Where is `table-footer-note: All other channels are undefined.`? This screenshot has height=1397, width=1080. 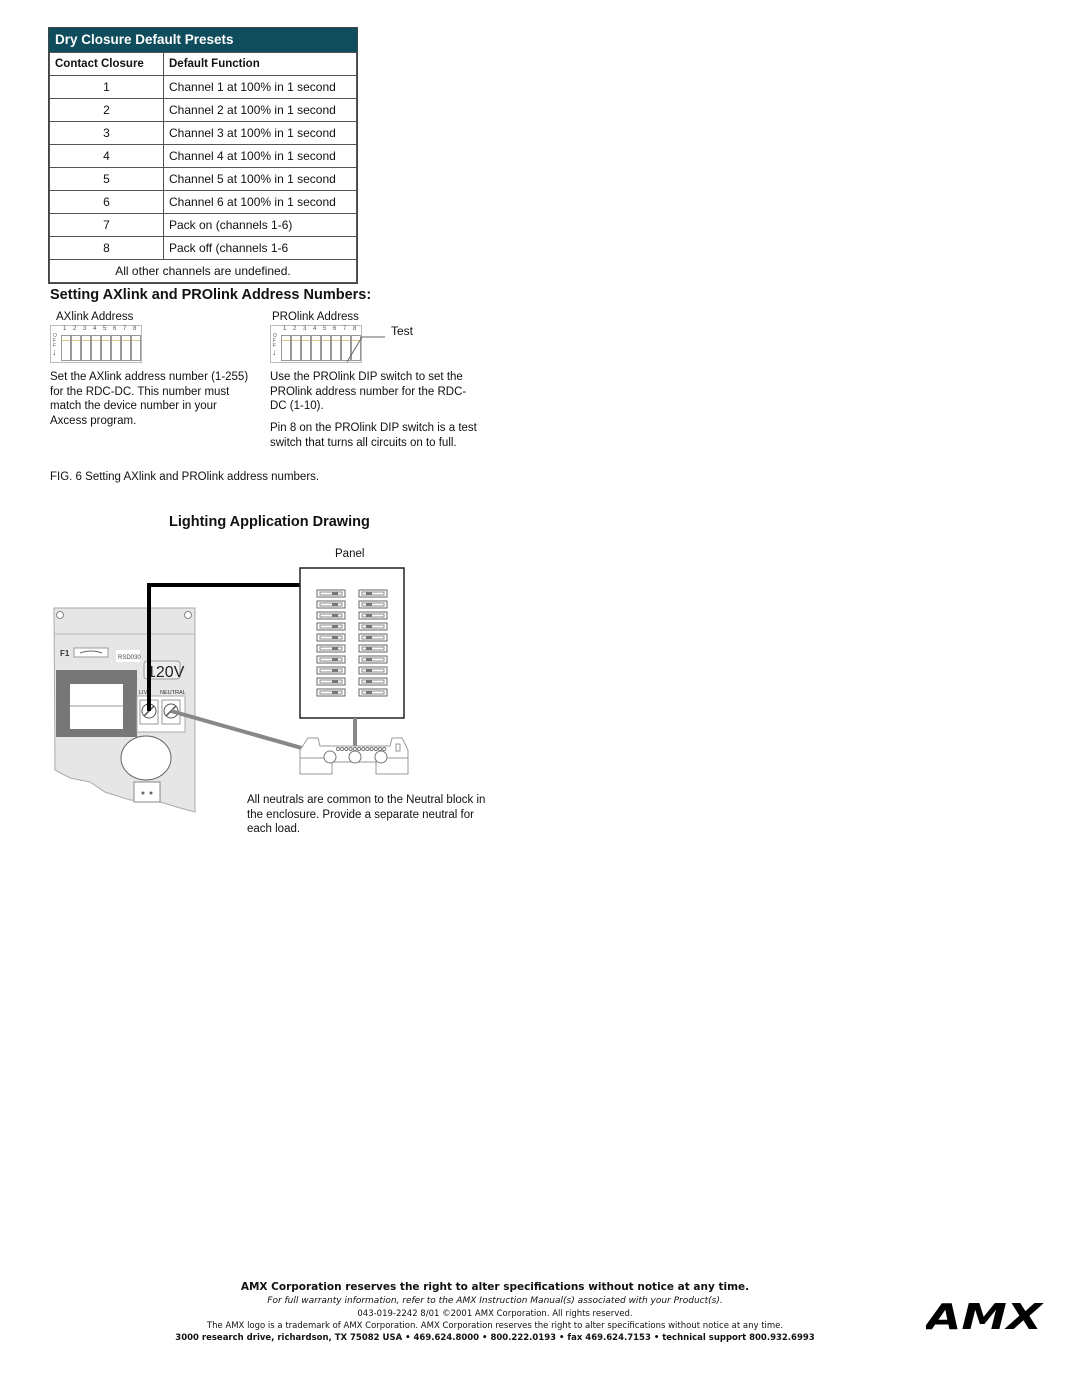
table-footer-note: All other channels are undefined. is located at coordinates (203, 271).